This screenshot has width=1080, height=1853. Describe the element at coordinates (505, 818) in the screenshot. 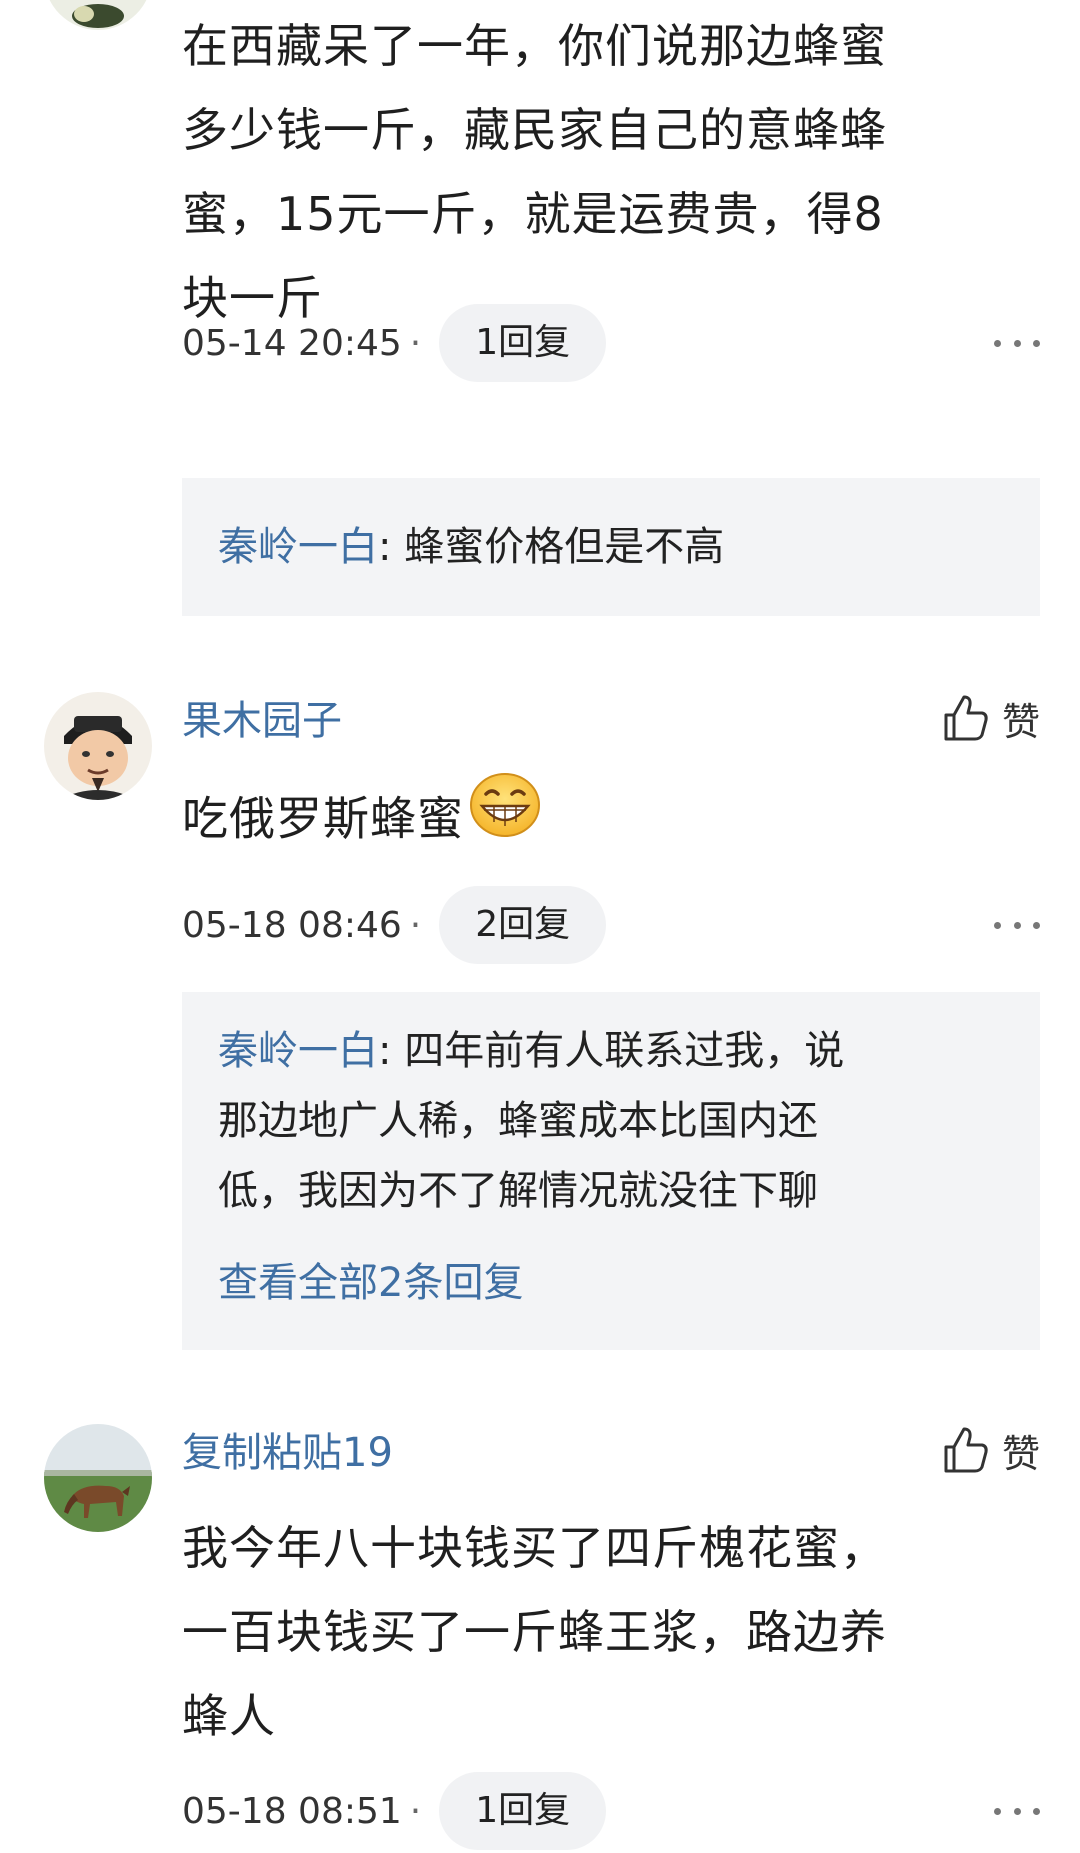

I see `grinning-face-icon` at that location.